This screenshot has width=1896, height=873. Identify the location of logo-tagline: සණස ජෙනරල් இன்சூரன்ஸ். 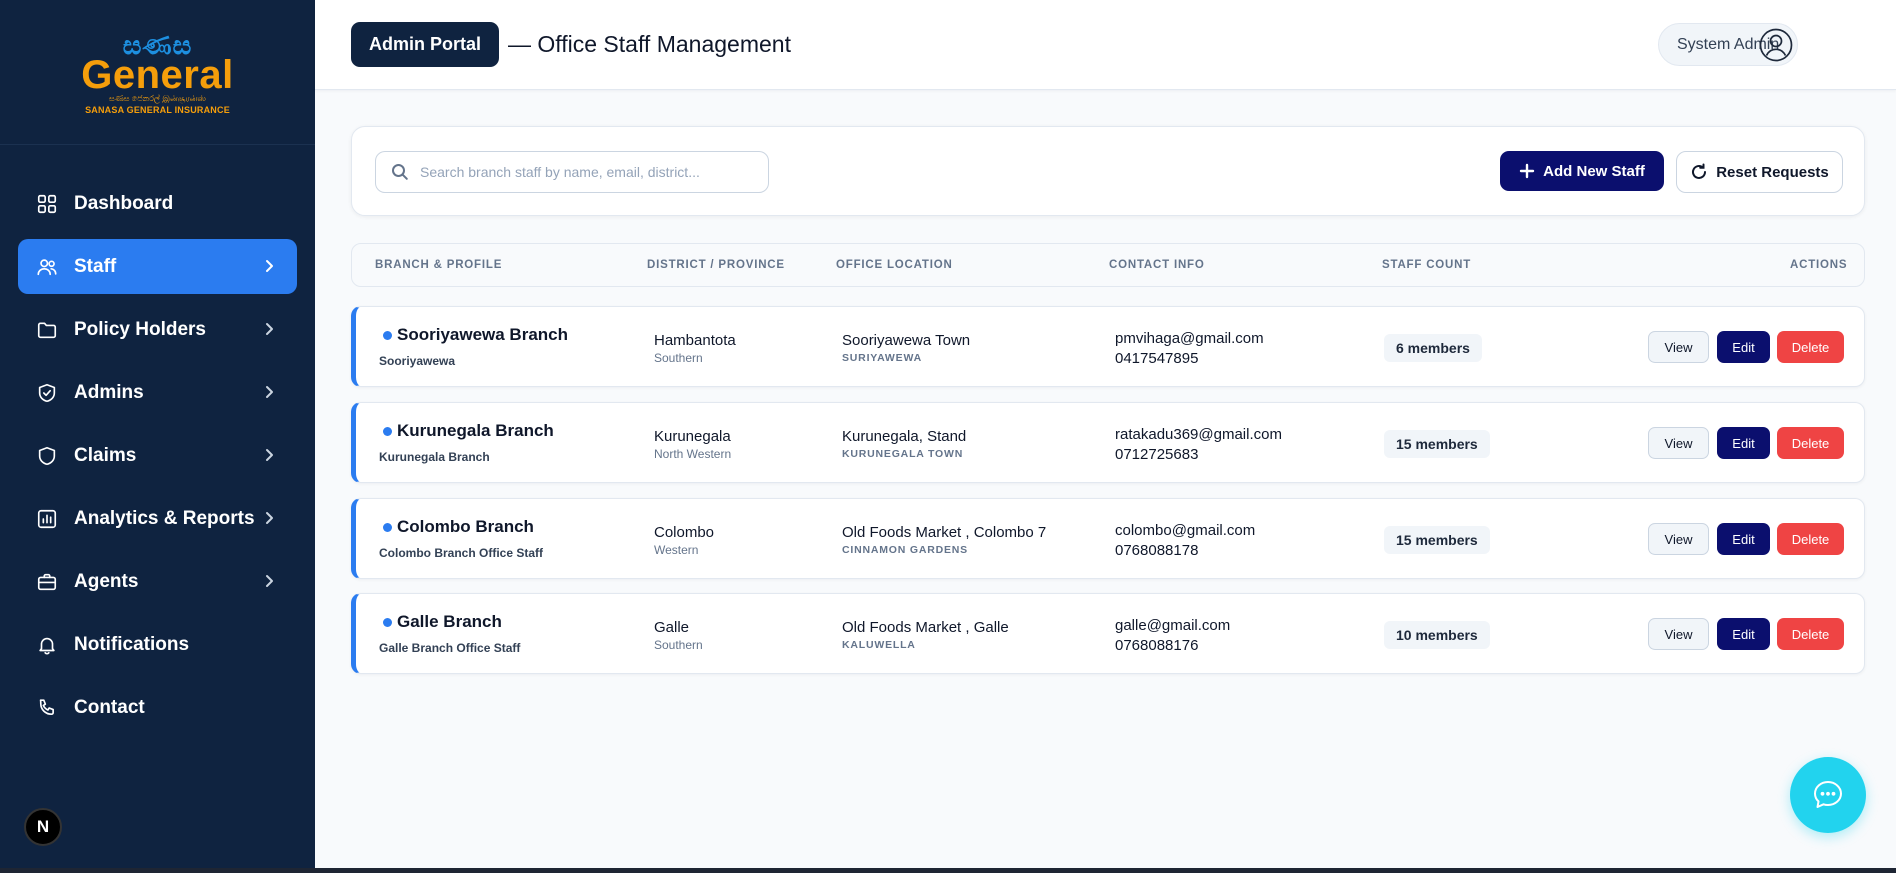
(157, 98).